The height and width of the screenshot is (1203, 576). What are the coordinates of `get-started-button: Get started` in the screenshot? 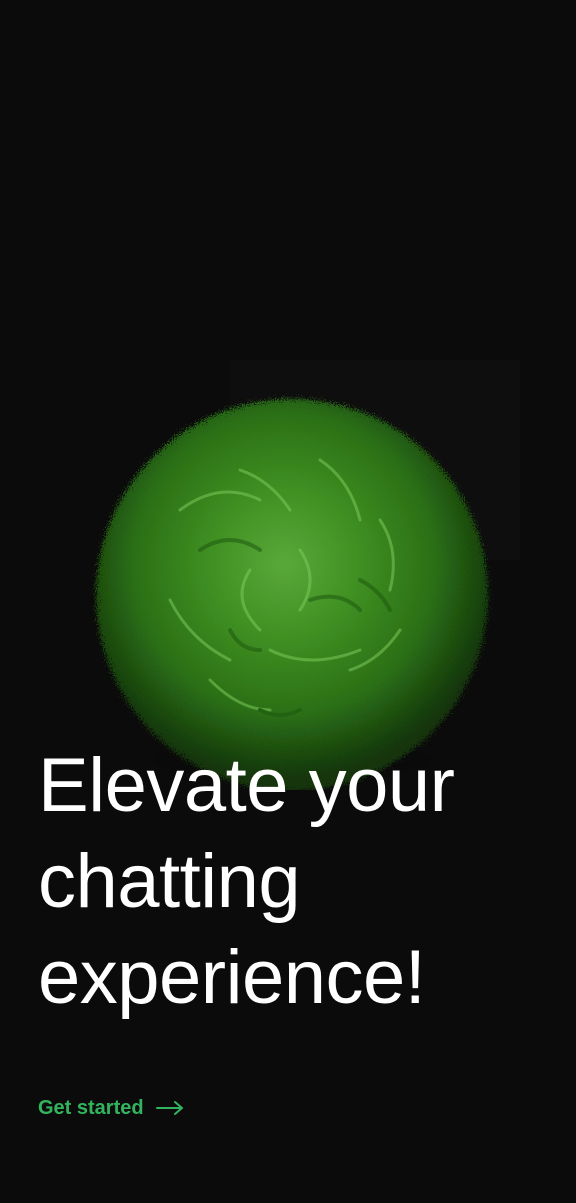 It's located at (111, 1108).